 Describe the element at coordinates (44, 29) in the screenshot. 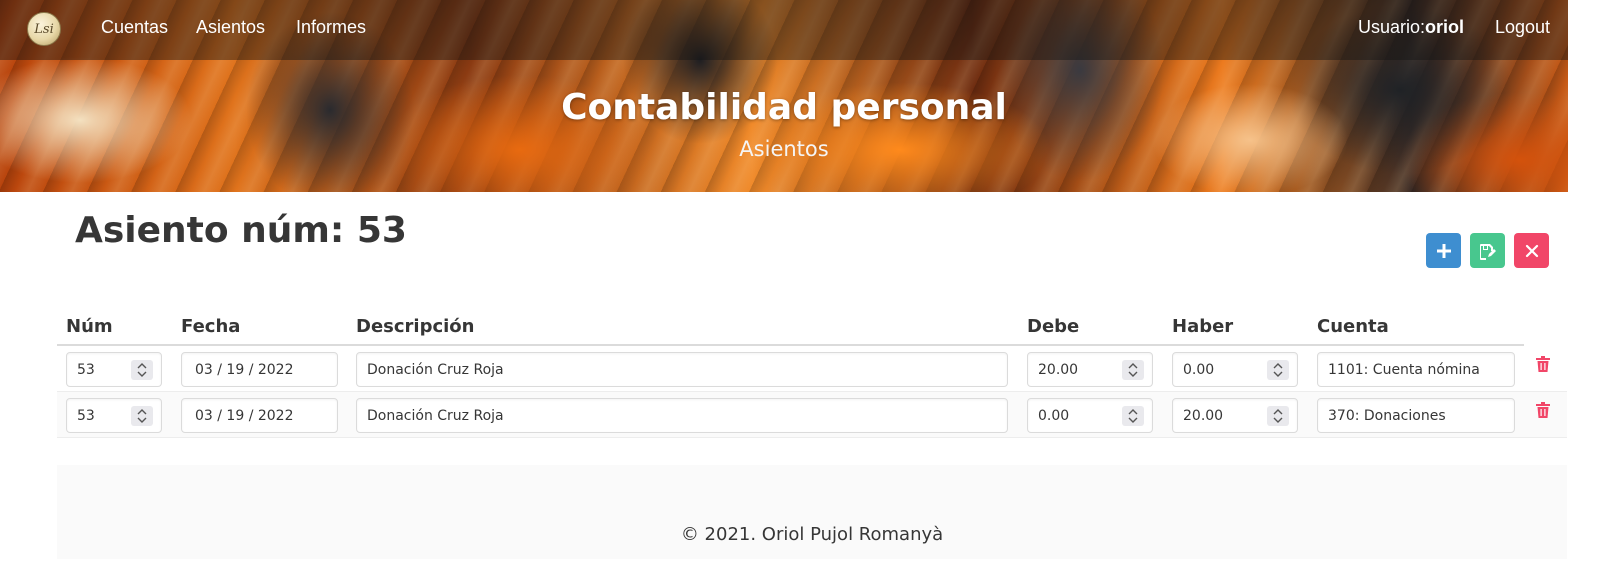

I see `logo: Lsi` at that location.